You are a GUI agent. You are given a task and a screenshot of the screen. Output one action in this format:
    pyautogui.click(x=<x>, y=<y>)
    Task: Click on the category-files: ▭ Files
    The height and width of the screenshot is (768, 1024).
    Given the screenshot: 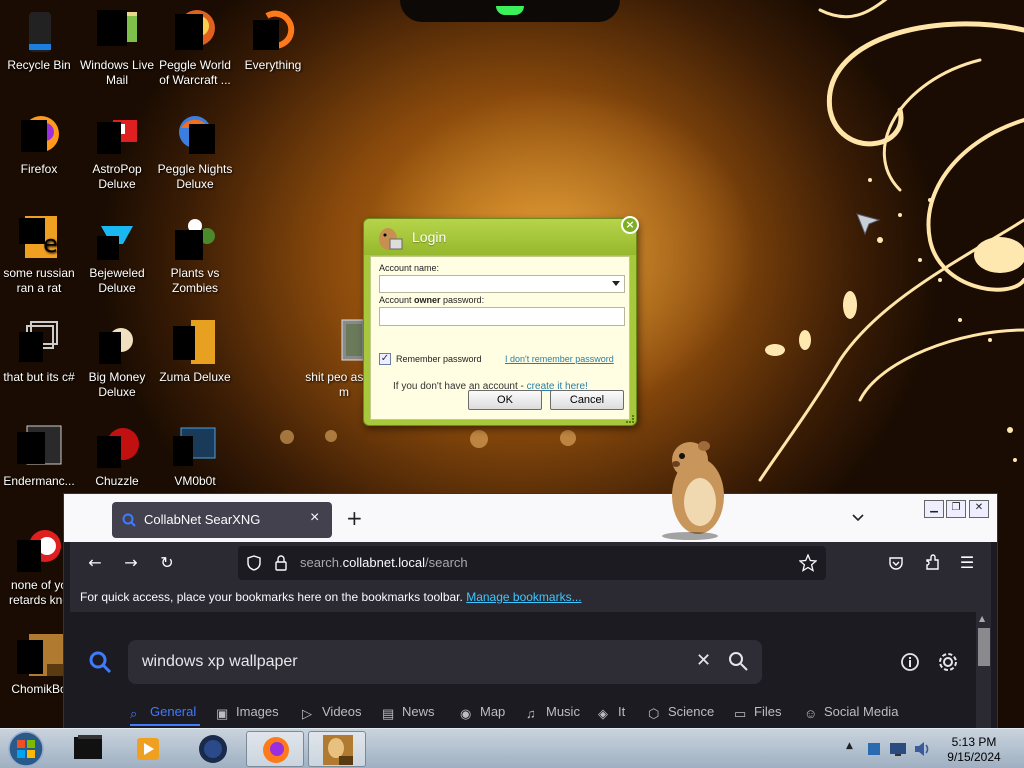 What is the action you would take?
    pyautogui.click(x=757, y=712)
    